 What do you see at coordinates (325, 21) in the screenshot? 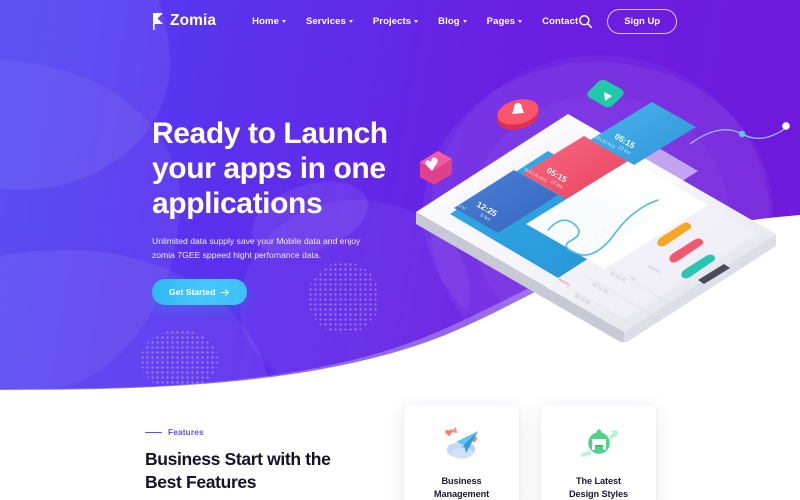
I see `nav-label: Services` at bounding box center [325, 21].